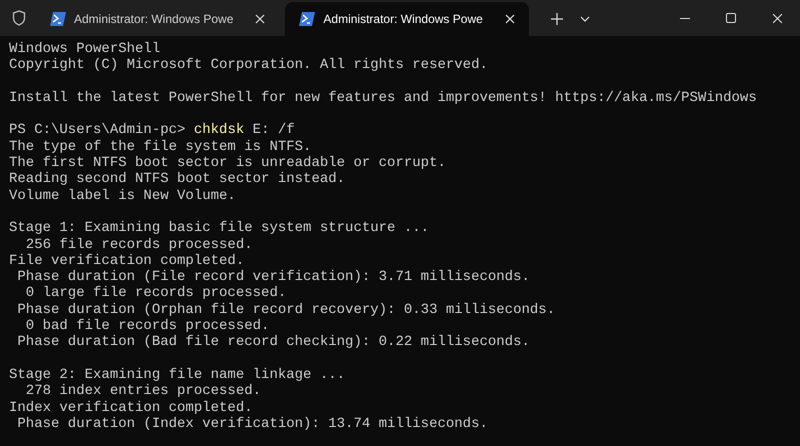 This screenshot has width=800, height=446. I want to click on output-line: 278 index entries processed., so click(143, 391).